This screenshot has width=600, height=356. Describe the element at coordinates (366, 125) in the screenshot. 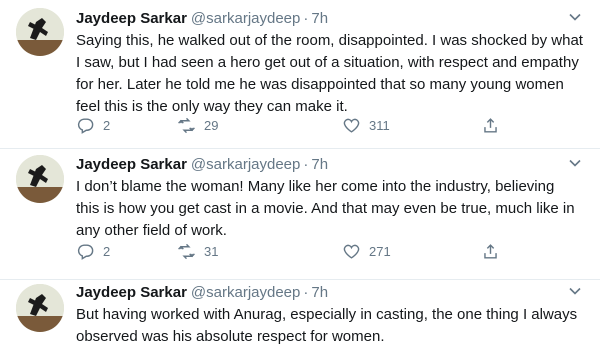

I see `like-button: 311` at that location.